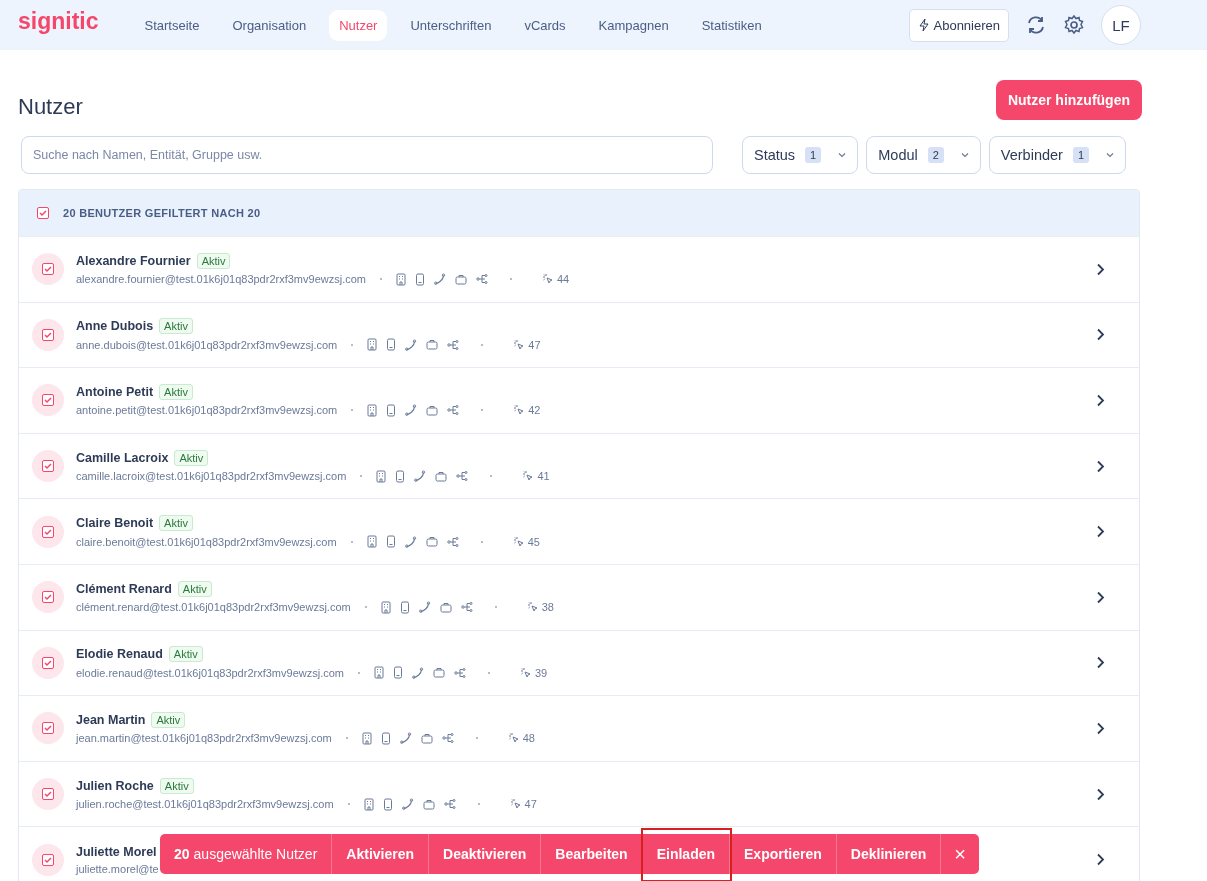 Image resolution: width=1207 pixels, height=881 pixels. I want to click on add-user-button: Nutzer hinzufügen, so click(1068, 100).